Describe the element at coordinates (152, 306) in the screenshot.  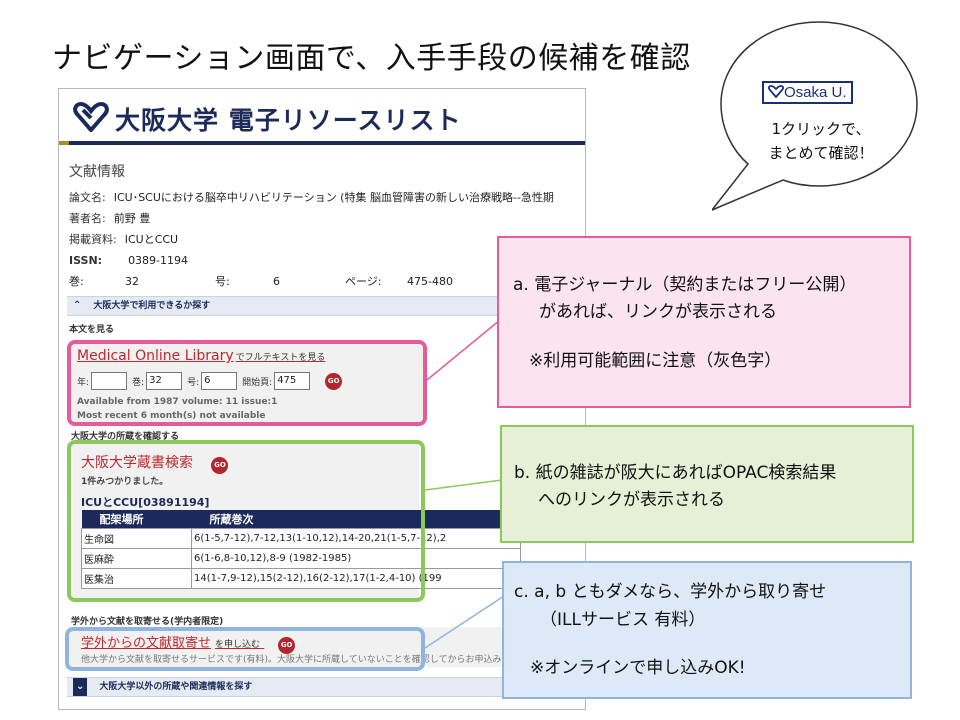
I see `search-osaka-label: 大阪大学で利用できるか探す` at that location.